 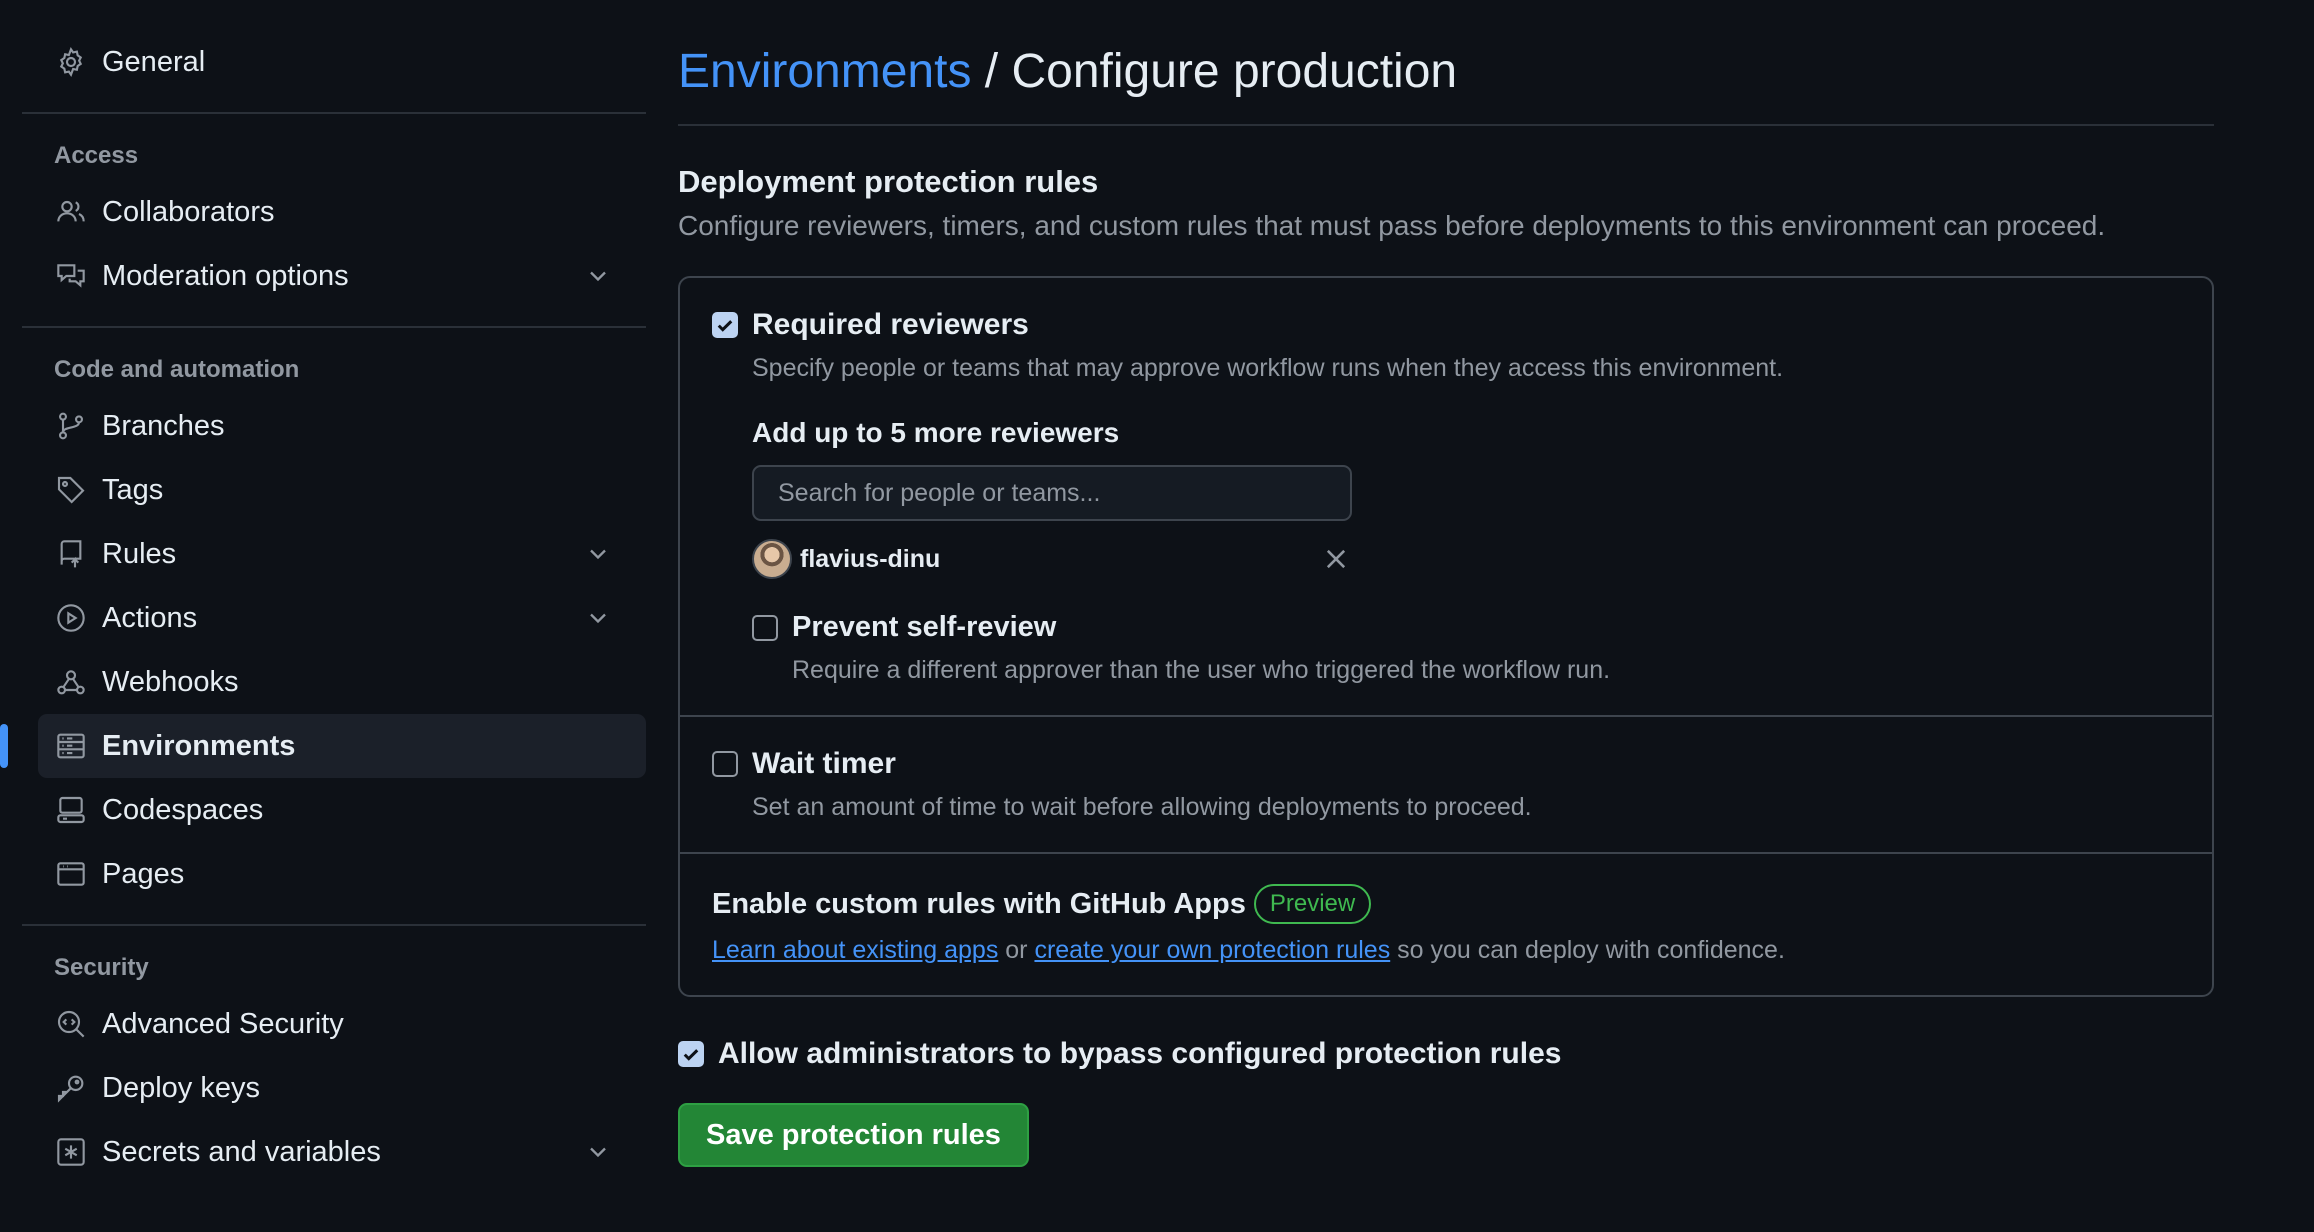 What do you see at coordinates (1052, 559) in the screenshot?
I see `reviewer-item: flavius-dinu` at bounding box center [1052, 559].